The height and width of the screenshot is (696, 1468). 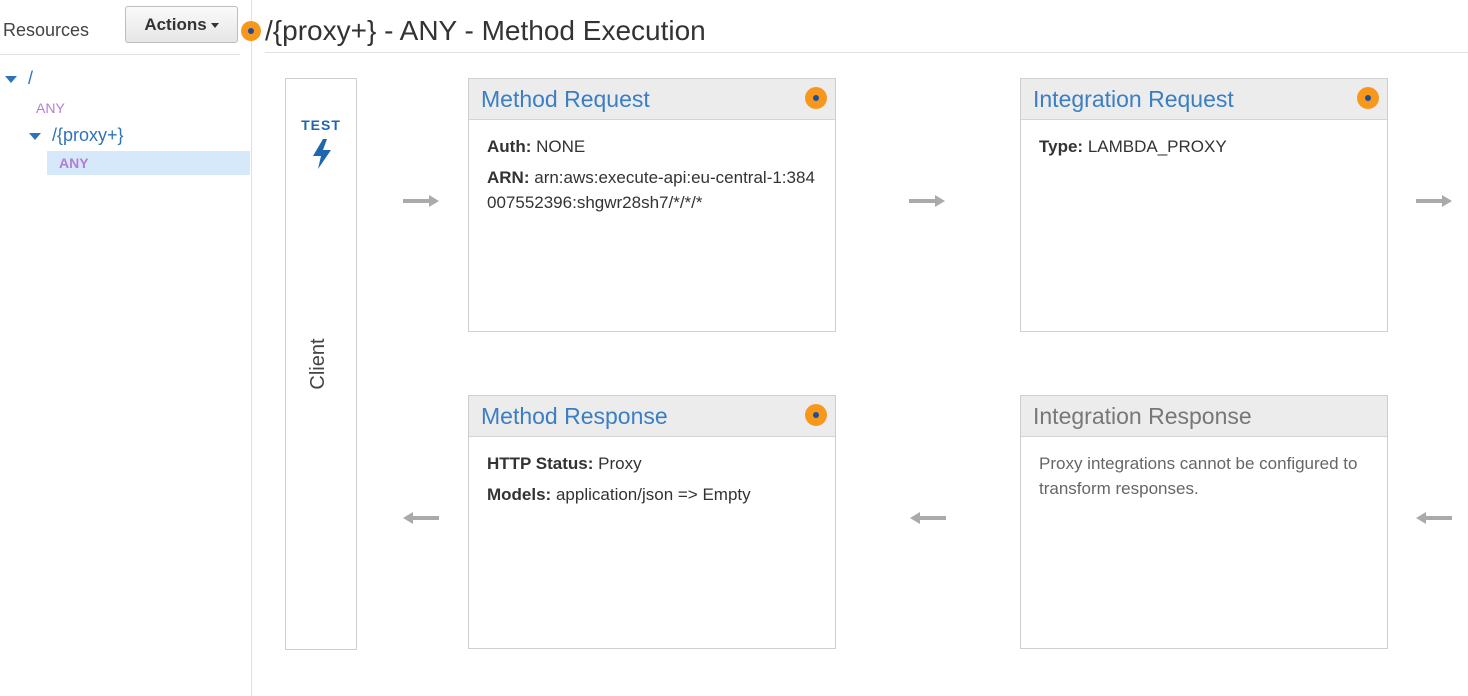 What do you see at coordinates (1061, 146) in the screenshot?
I see `type-label: Type:` at bounding box center [1061, 146].